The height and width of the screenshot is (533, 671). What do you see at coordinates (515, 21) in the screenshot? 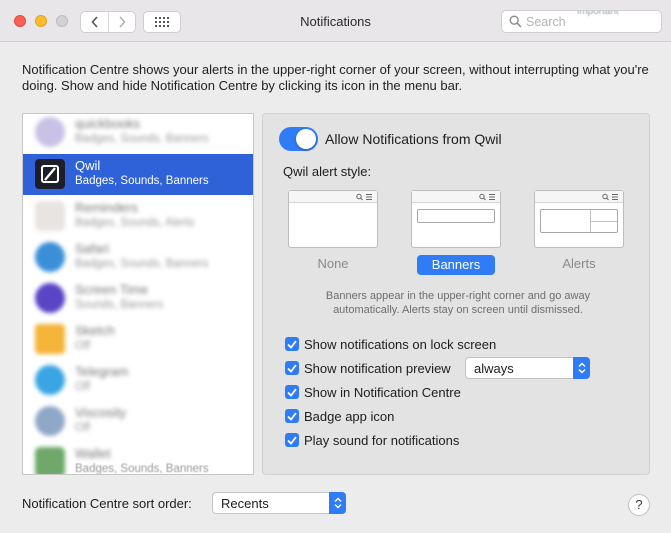
I see `search-icon` at bounding box center [515, 21].